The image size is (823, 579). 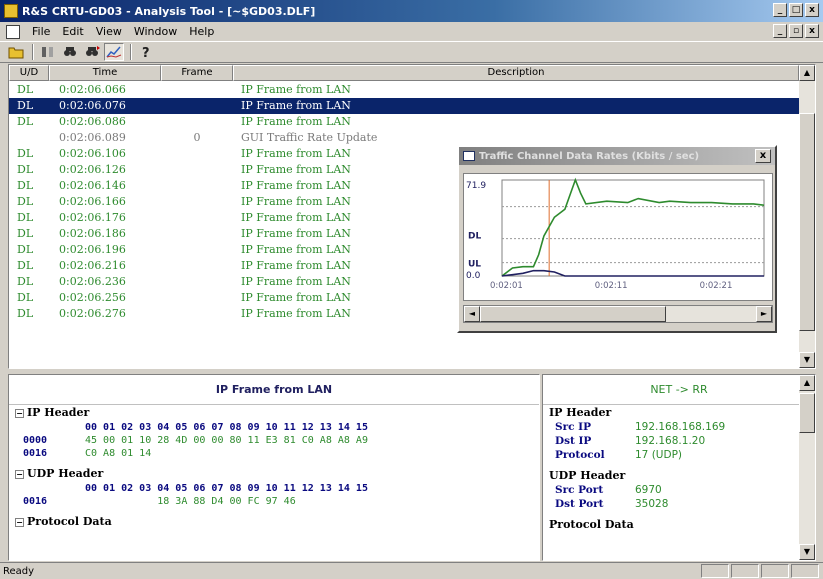 I want to click on popup-scroll-thumb, so click(x=573, y=314).